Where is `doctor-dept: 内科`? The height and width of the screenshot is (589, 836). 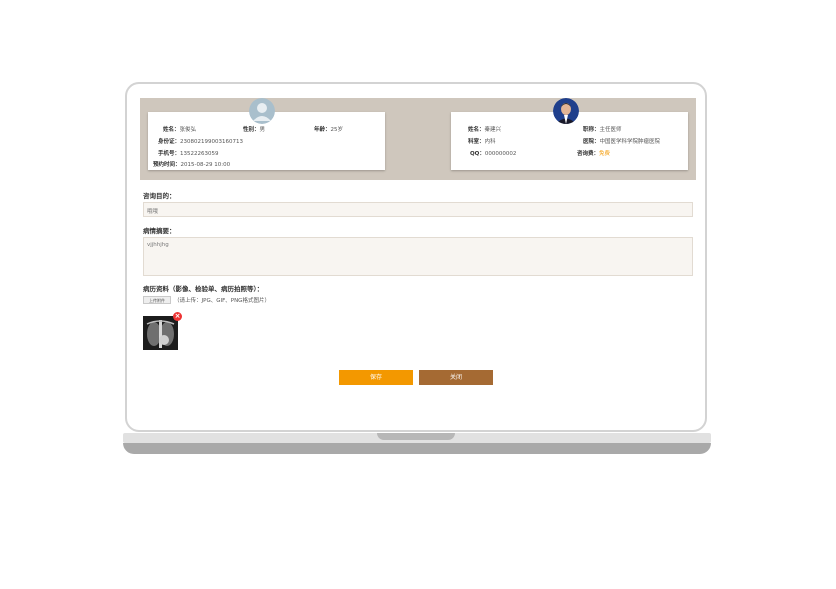 doctor-dept: 内科 is located at coordinates (490, 142).